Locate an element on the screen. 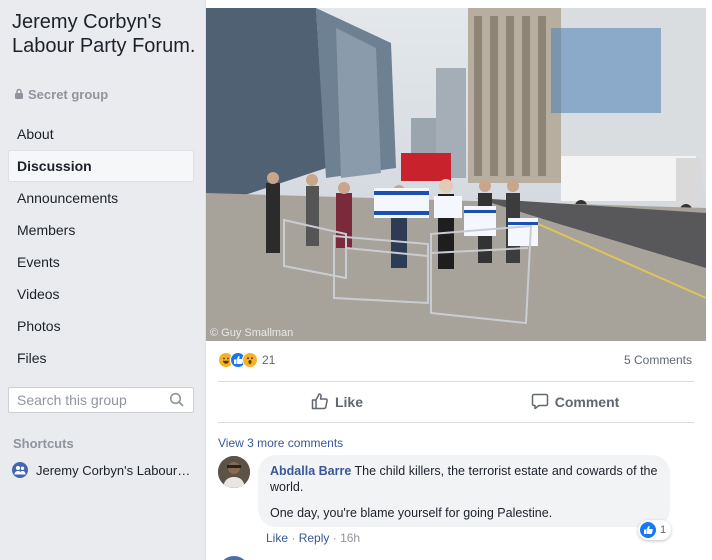 The width and height of the screenshot is (712, 560). nav-item-photos: Photos is located at coordinates (101, 326).